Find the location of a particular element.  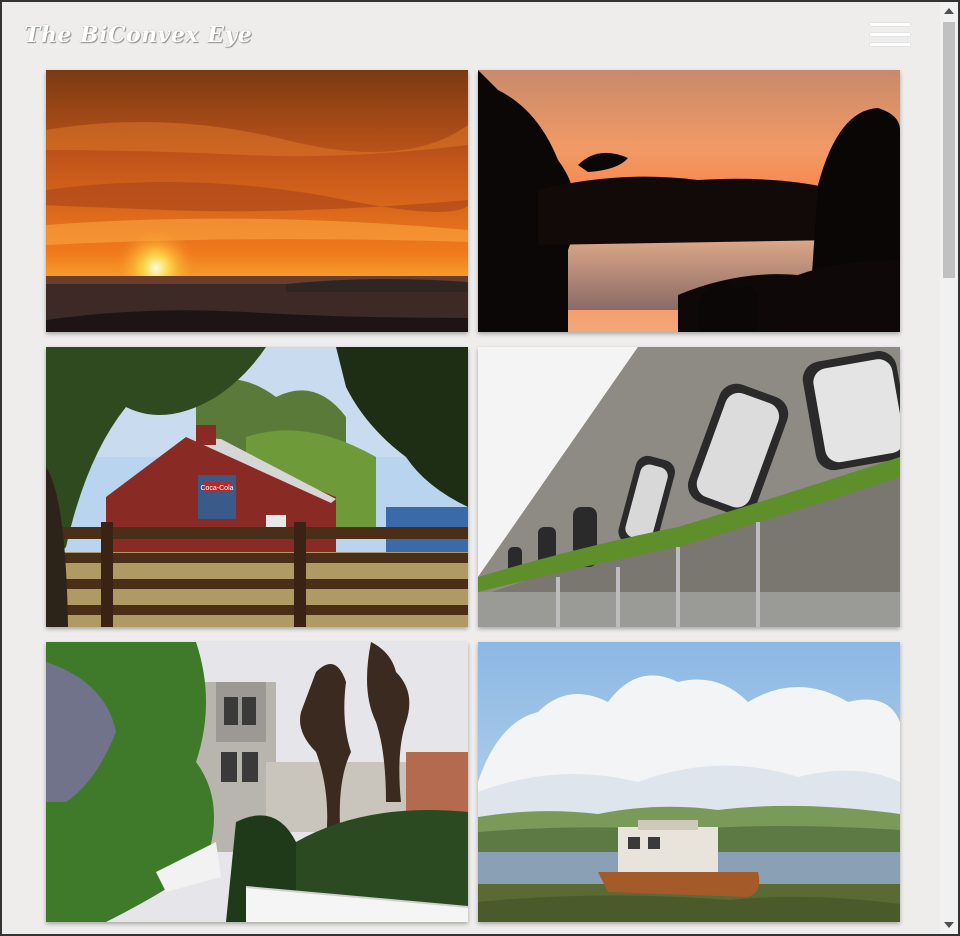

scroll-down-arrow-icon is located at coordinates (949, 925).